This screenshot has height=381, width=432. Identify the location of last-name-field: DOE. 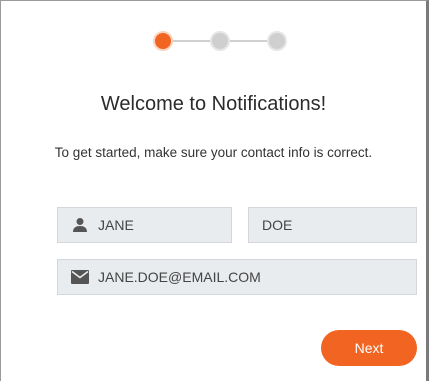
(332, 225).